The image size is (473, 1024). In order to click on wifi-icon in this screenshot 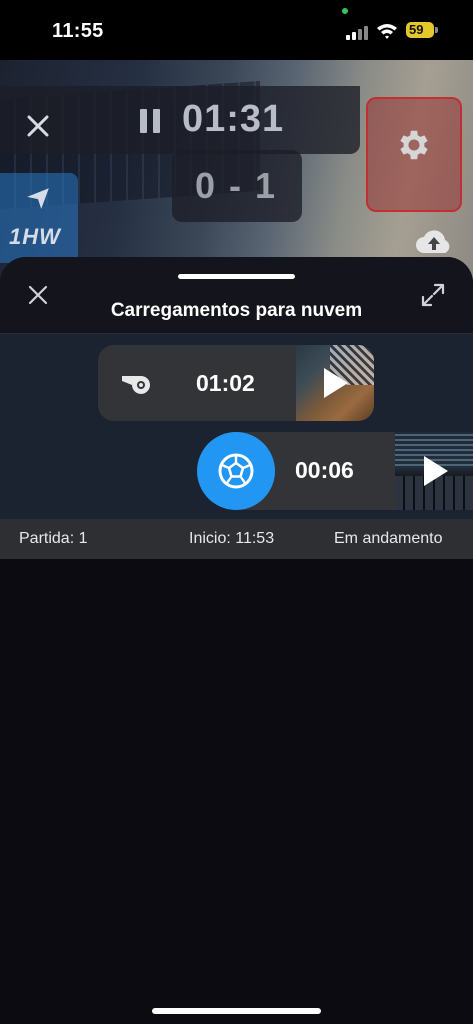, I will do `click(387, 31)`.